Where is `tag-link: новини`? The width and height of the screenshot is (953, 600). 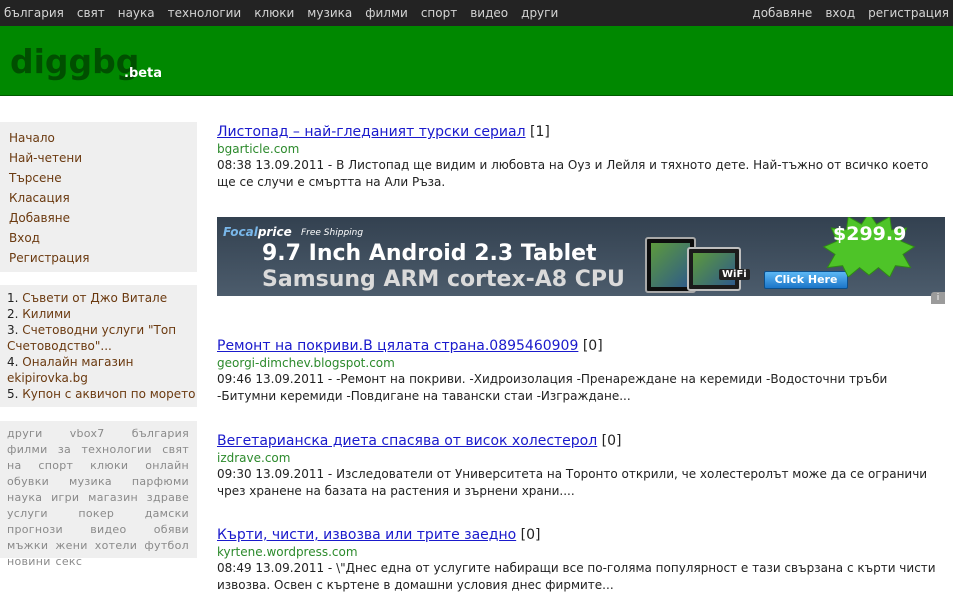
tag-link: новини is located at coordinates (29, 561).